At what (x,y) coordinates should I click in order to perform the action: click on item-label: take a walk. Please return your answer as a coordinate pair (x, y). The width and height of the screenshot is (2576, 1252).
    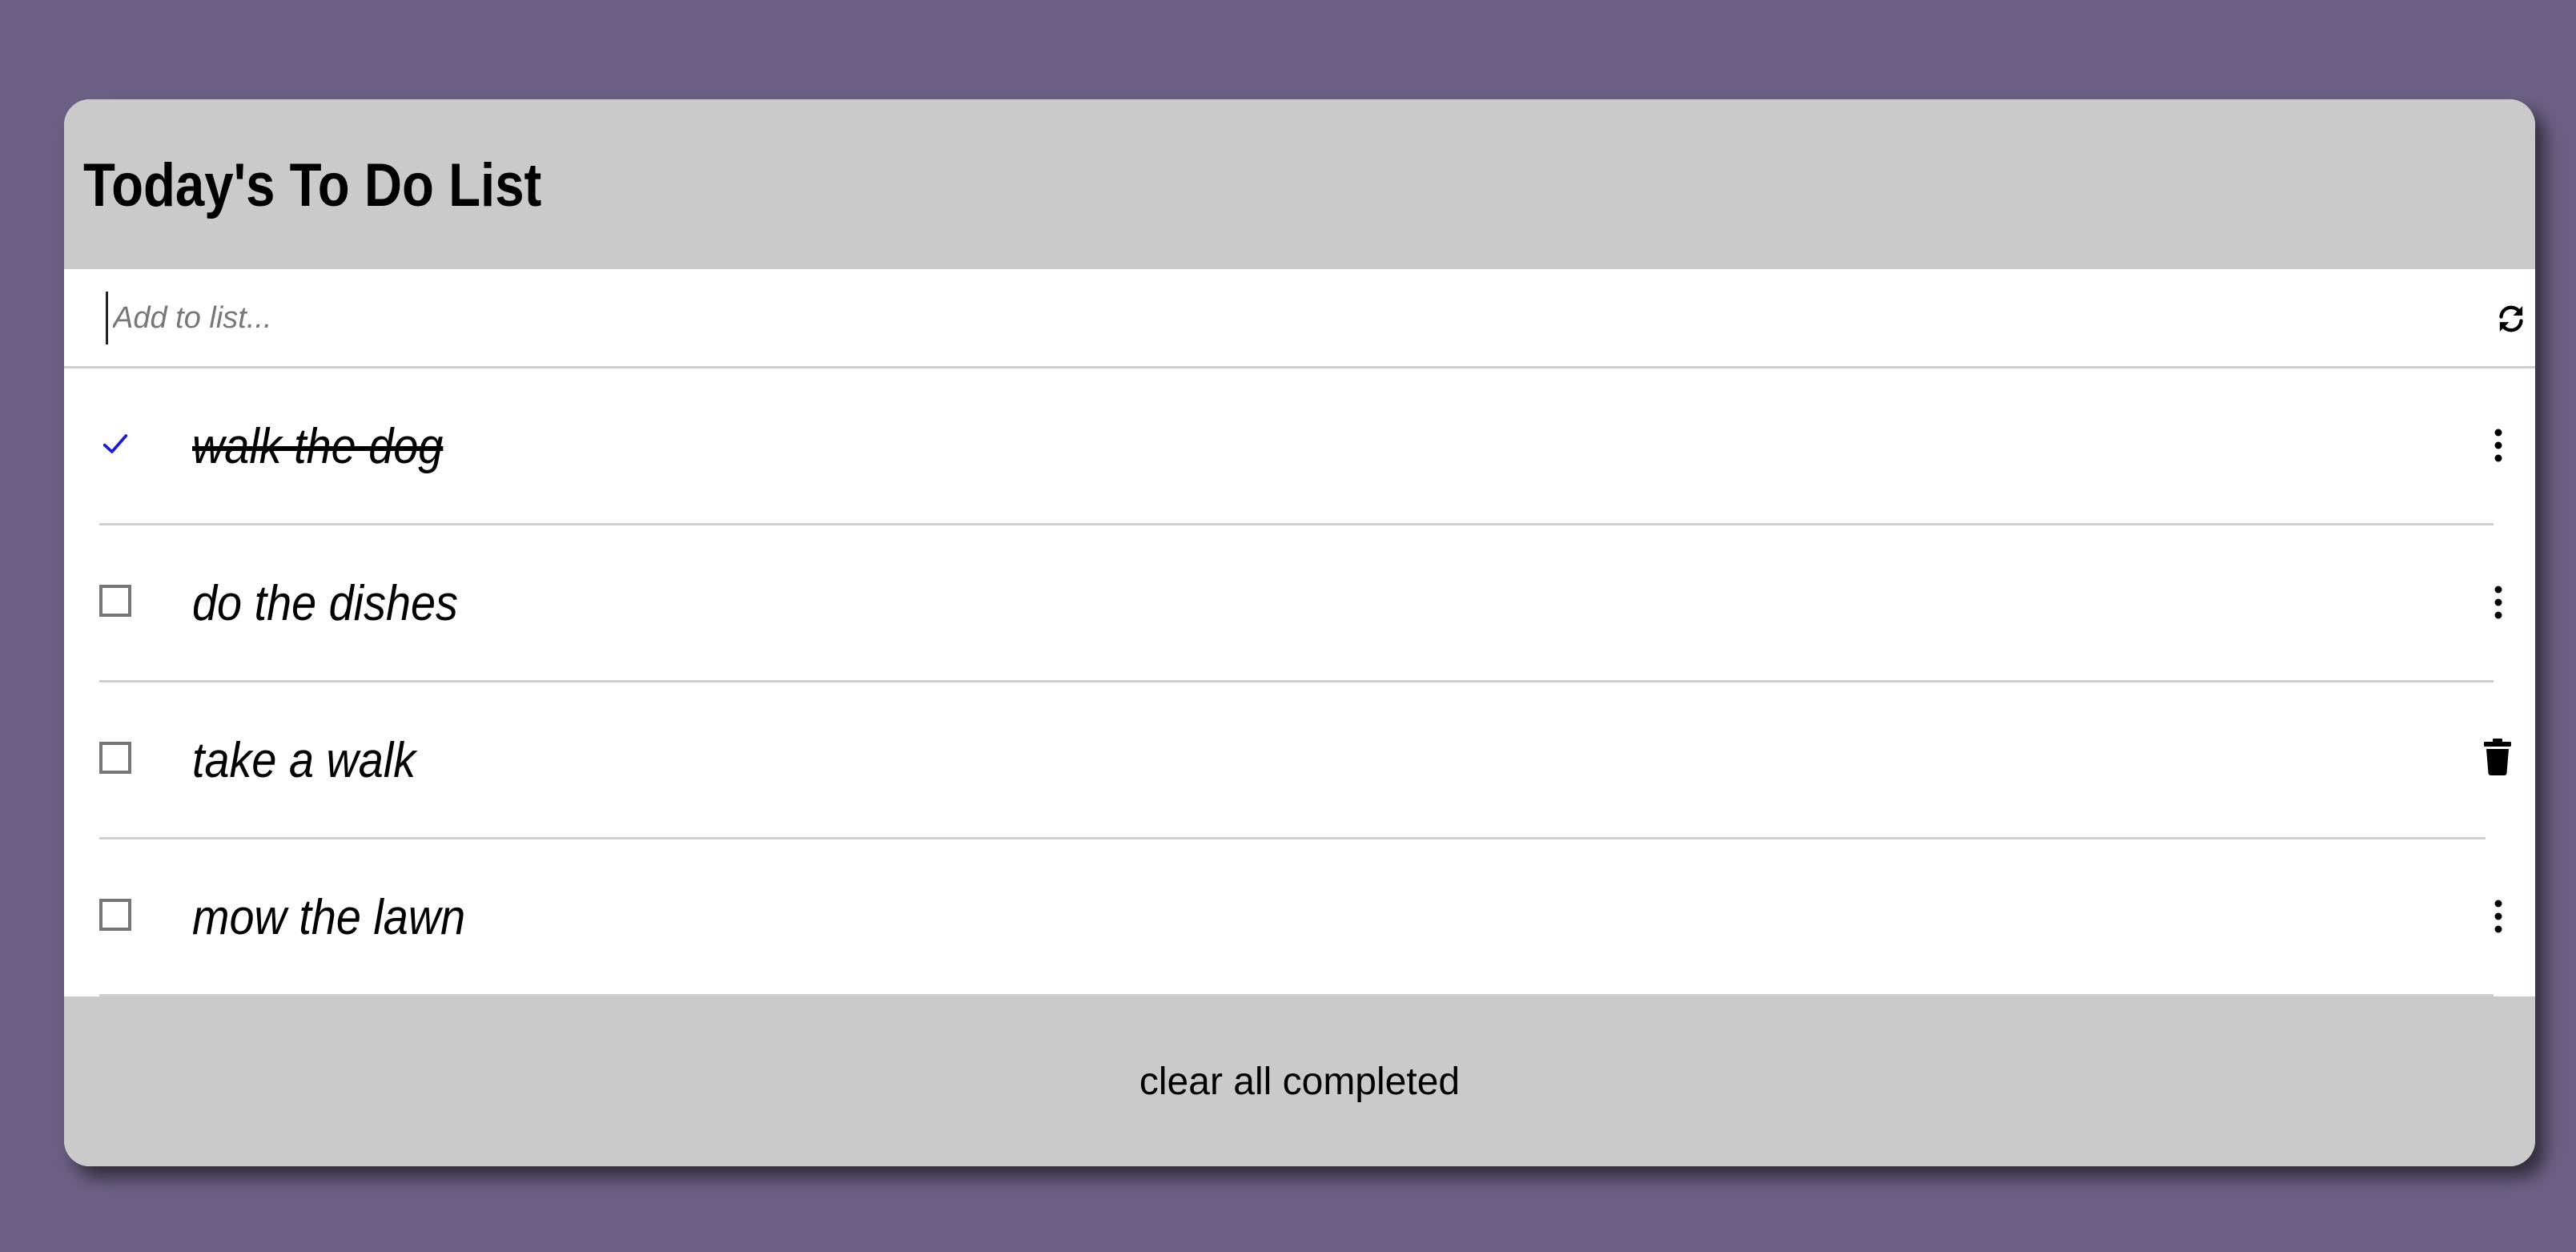
    Looking at the image, I should click on (304, 760).